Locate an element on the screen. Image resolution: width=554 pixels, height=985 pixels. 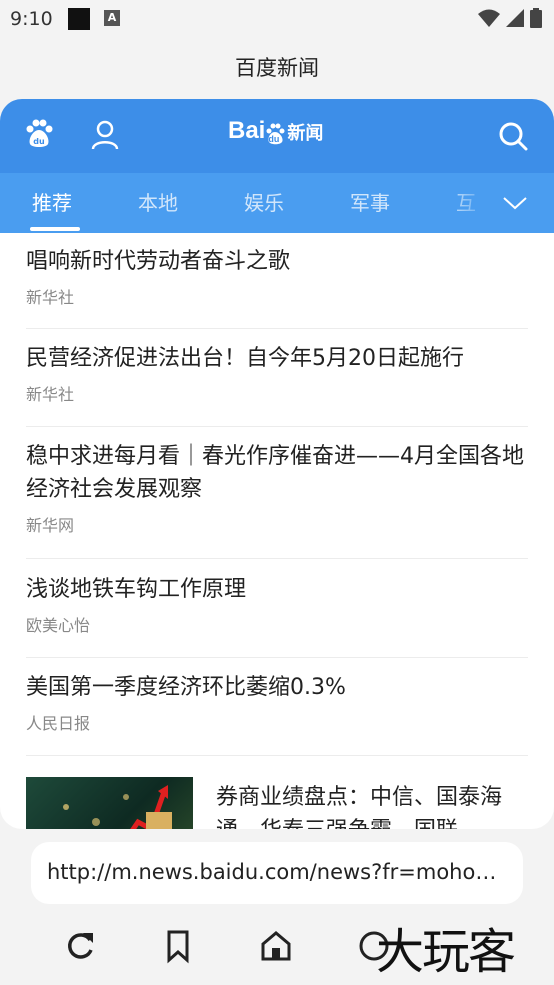
logo-suffix: du is located at coordinates (274, 139).